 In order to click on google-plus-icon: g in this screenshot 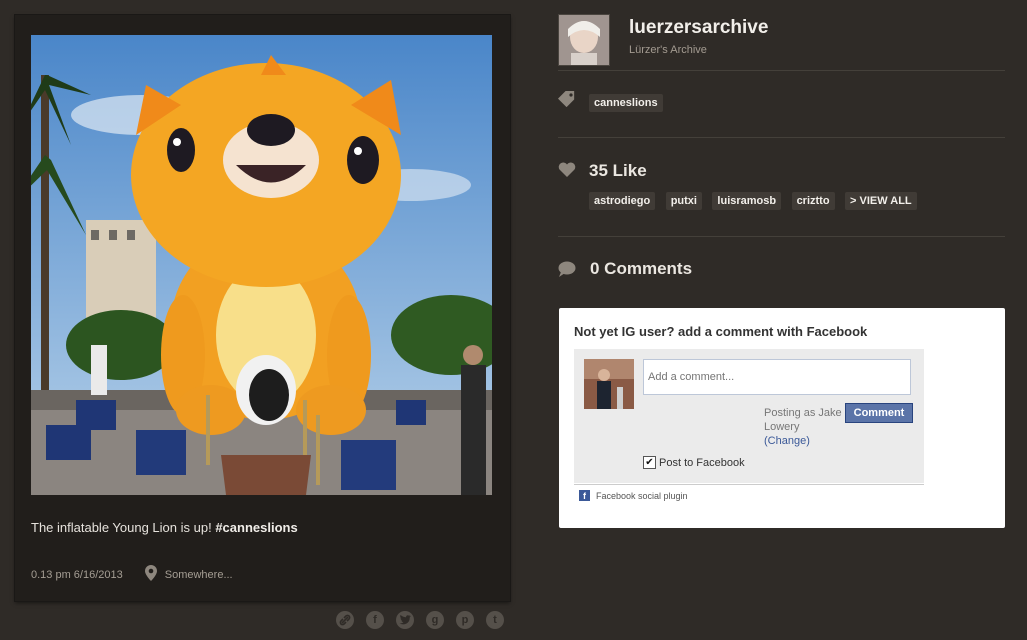, I will do `click(435, 620)`.